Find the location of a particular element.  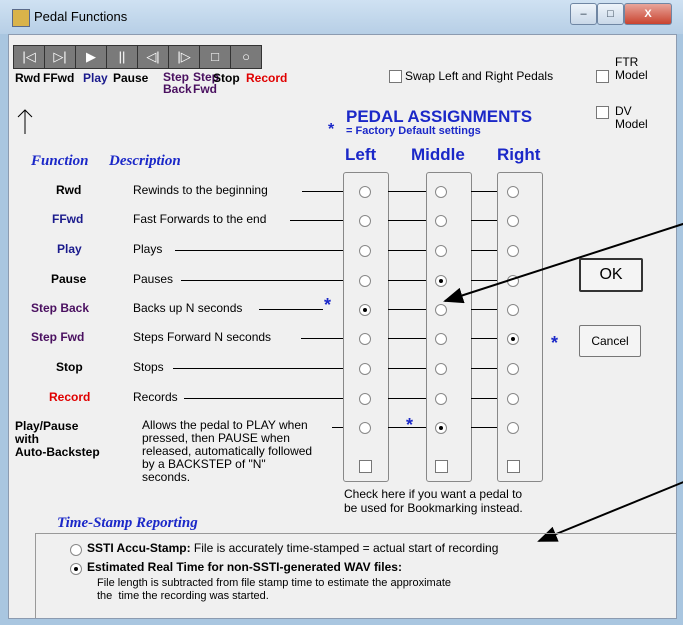

step-back-button: ◁| is located at coordinates (153, 57).